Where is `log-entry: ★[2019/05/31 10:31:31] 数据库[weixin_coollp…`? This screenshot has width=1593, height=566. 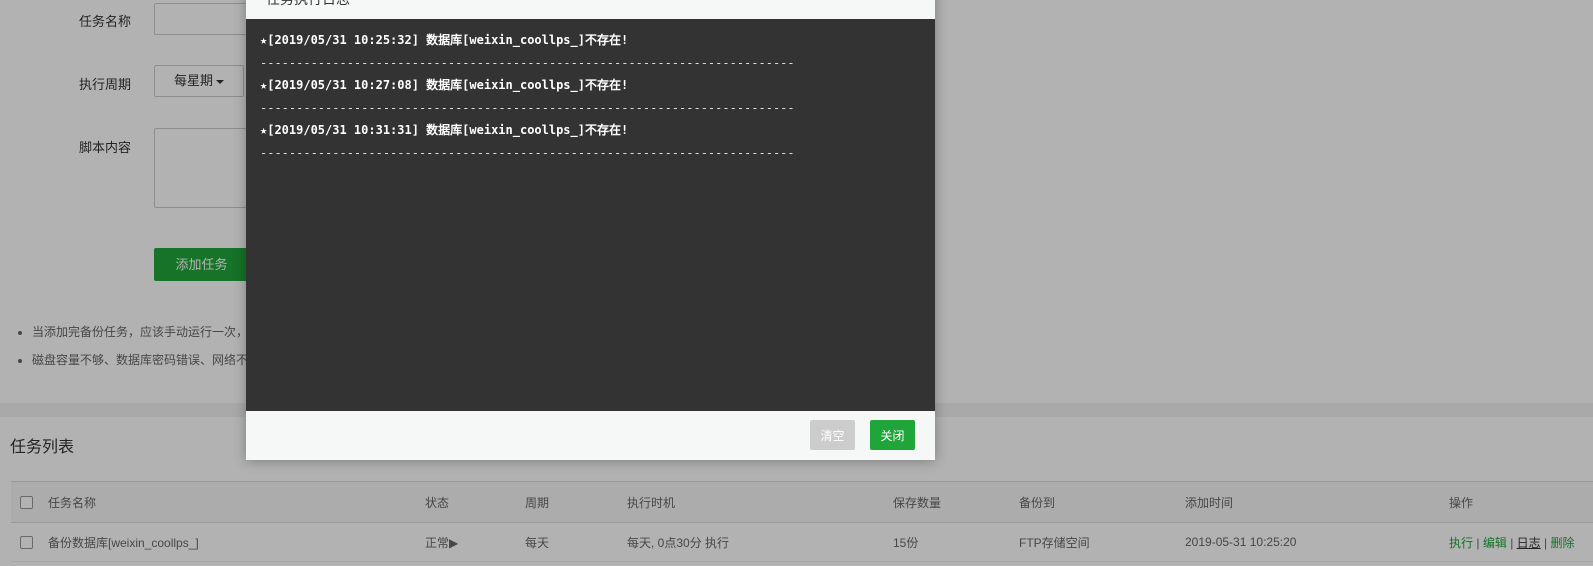
log-entry: ★[2019/05/31 10:31:31] 数据库[weixin_coollp… is located at coordinates (444, 130).